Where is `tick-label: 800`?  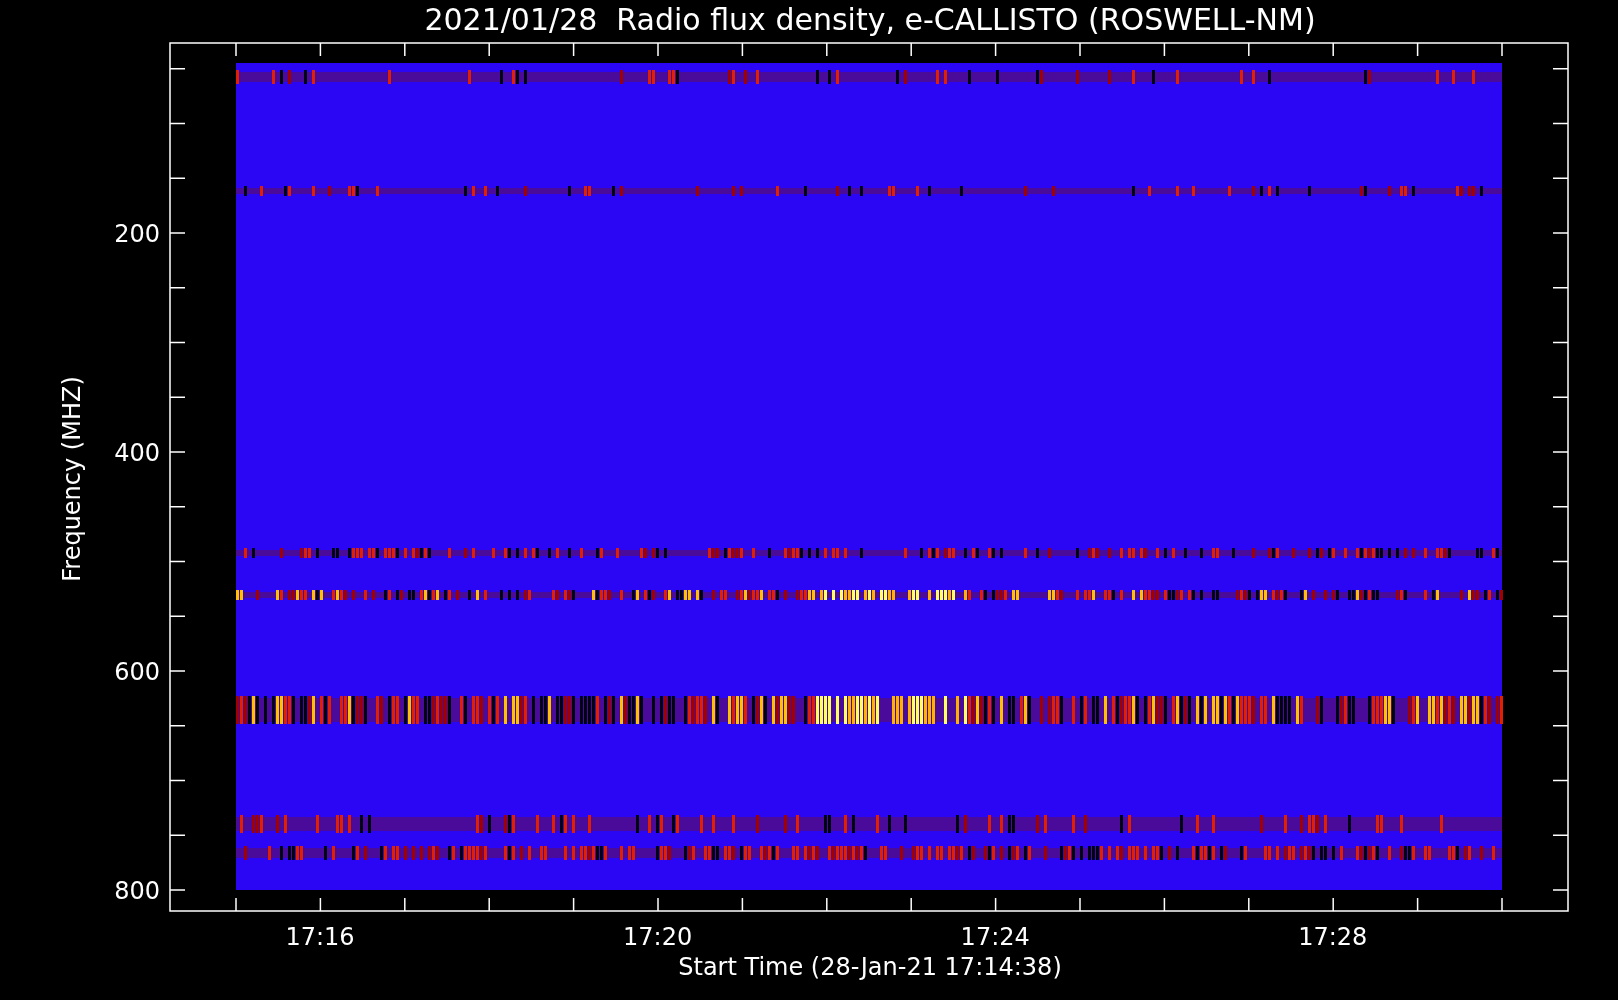
tick-label: 800 is located at coordinates (137, 891).